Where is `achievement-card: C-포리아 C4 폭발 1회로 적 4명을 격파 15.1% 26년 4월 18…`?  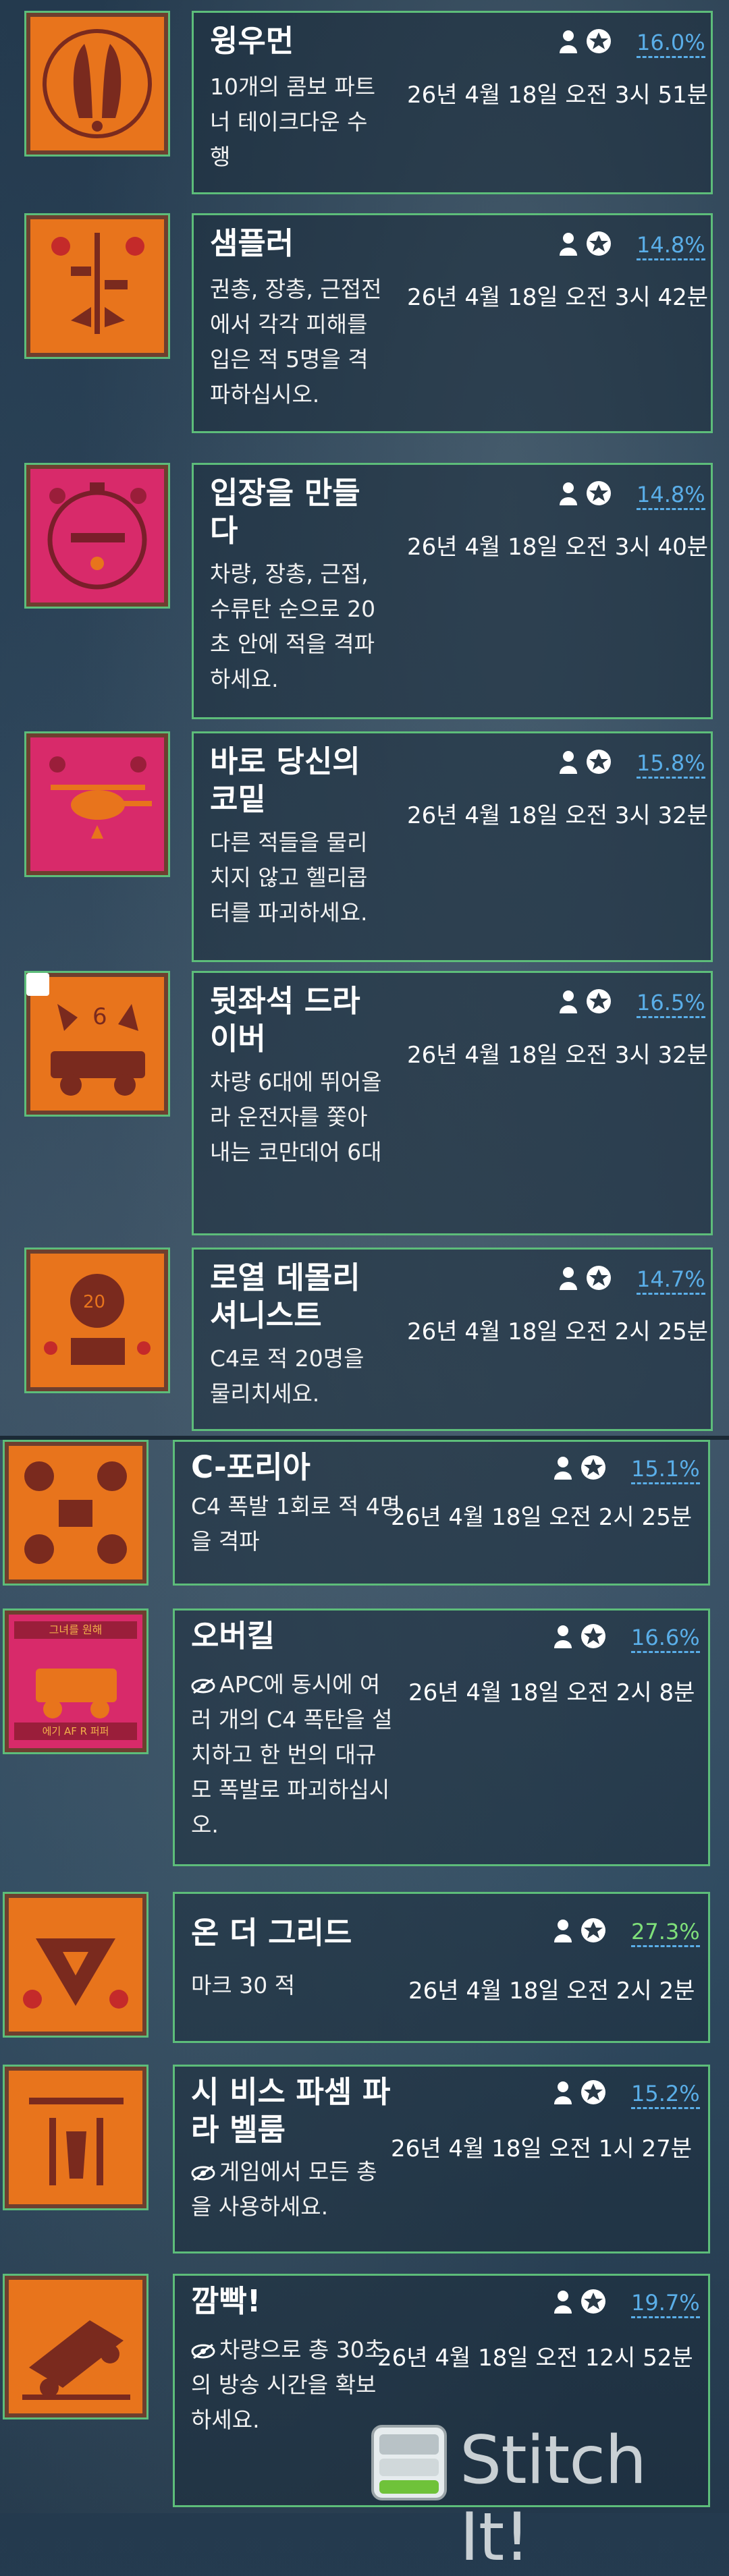
achievement-card: C-포리아 C4 폭발 1회로 적 4명을 격파 15.1% 26년 4월 18… is located at coordinates (441, 1513).